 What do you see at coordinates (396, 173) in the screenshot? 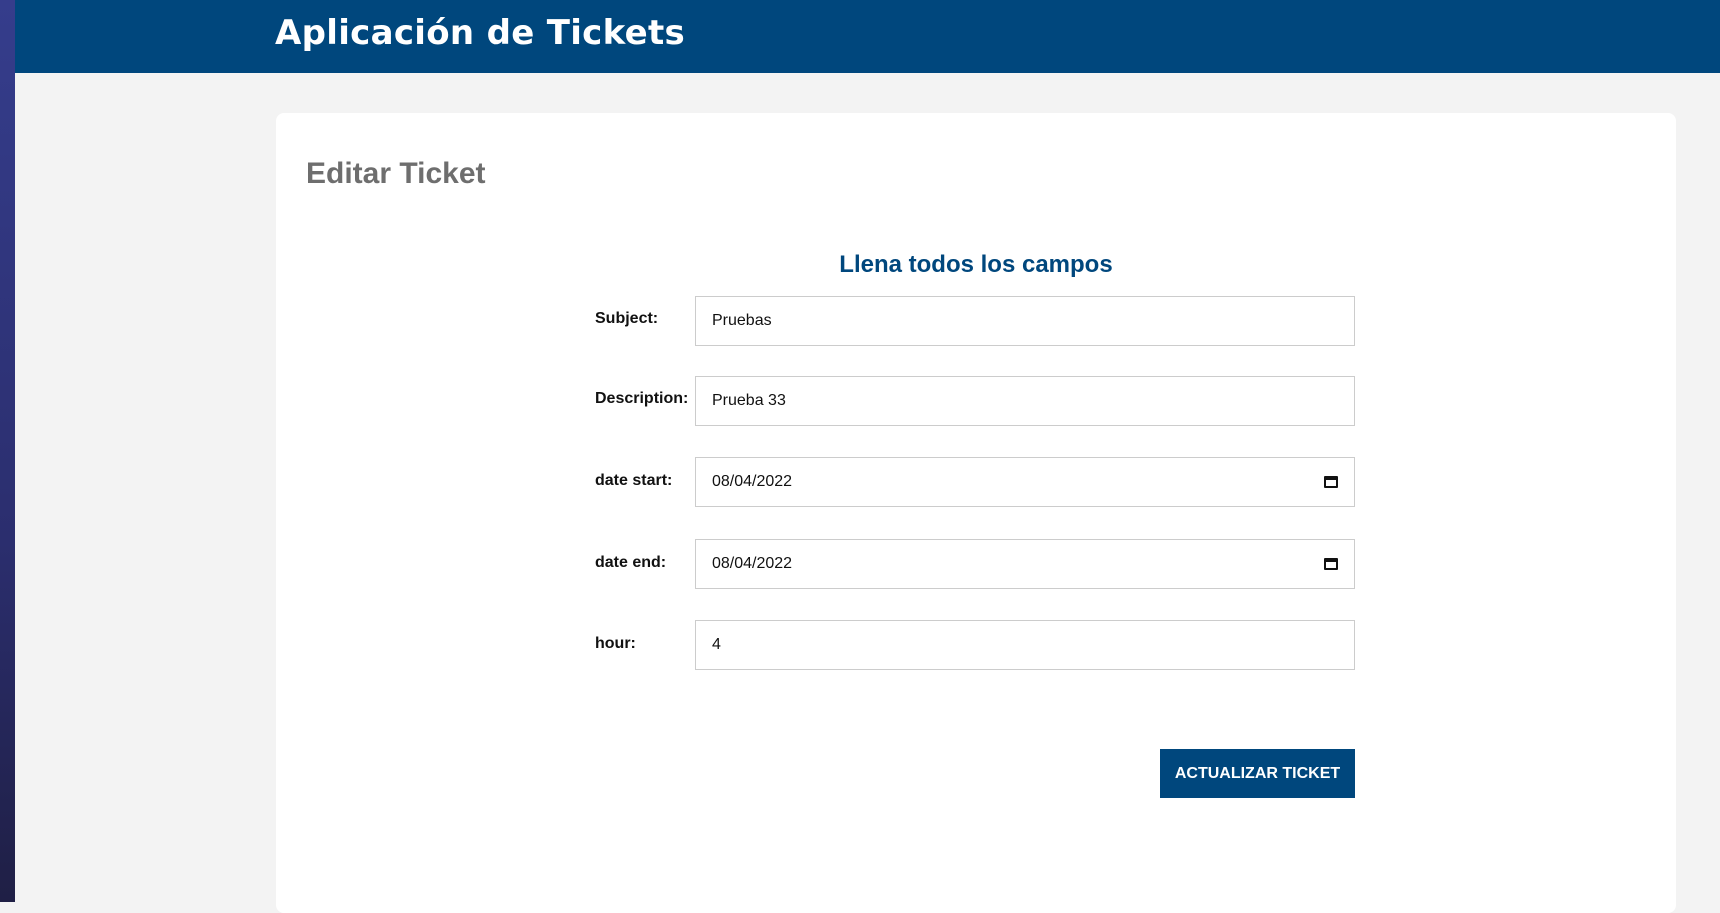
I see `page-title: Editar Ticket` at bounding box center [396, 173].